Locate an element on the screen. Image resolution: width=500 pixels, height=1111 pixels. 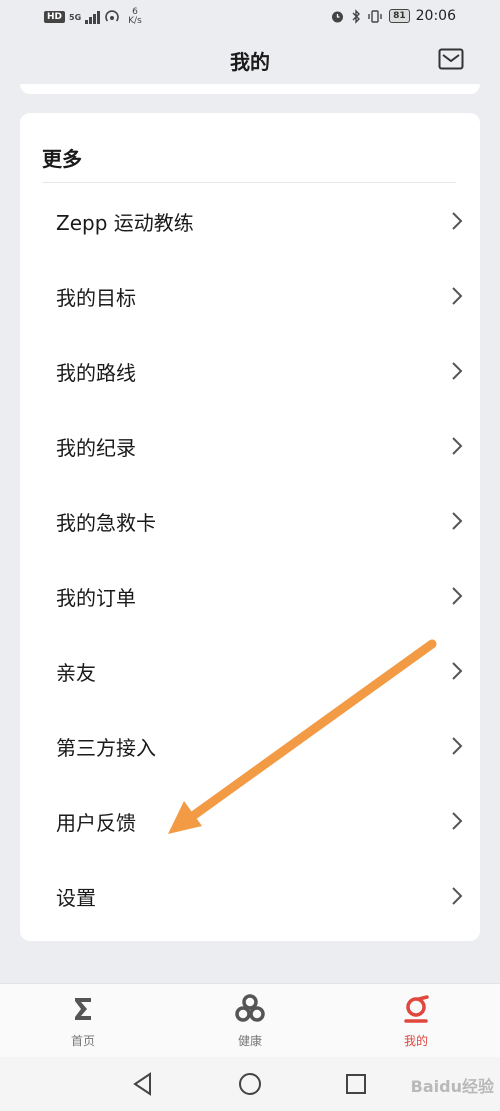
menu-item-my-orders: 我的订单 is located at coordinates (250, 595).